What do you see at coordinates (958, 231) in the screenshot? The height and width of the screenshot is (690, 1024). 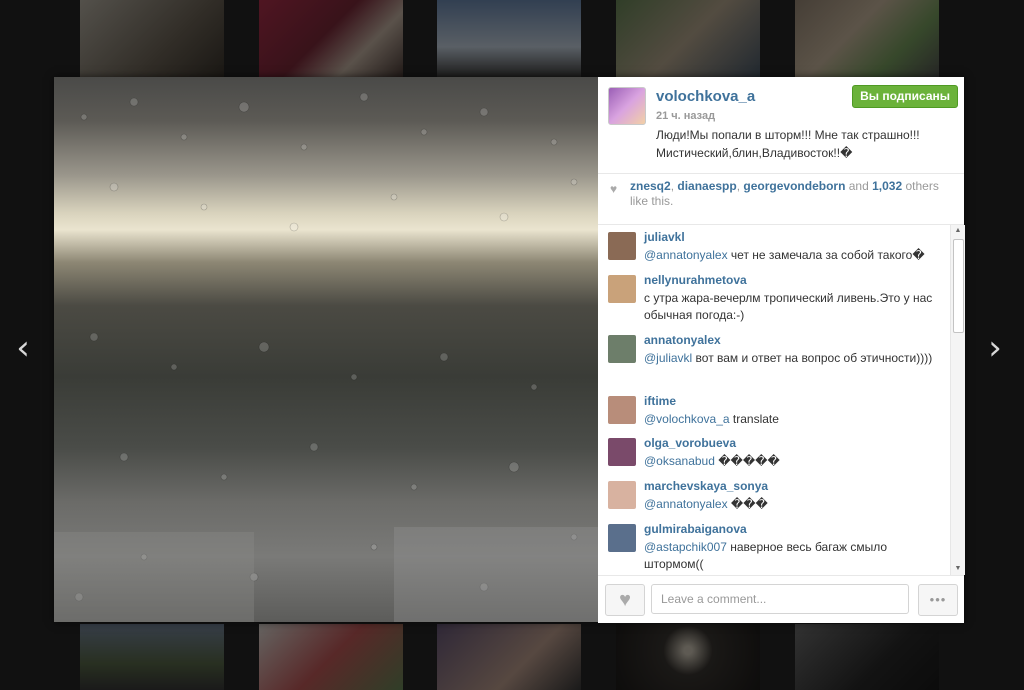 I see `scroll-up-arrow-icon: ▲` at bounding box center [958, 231].